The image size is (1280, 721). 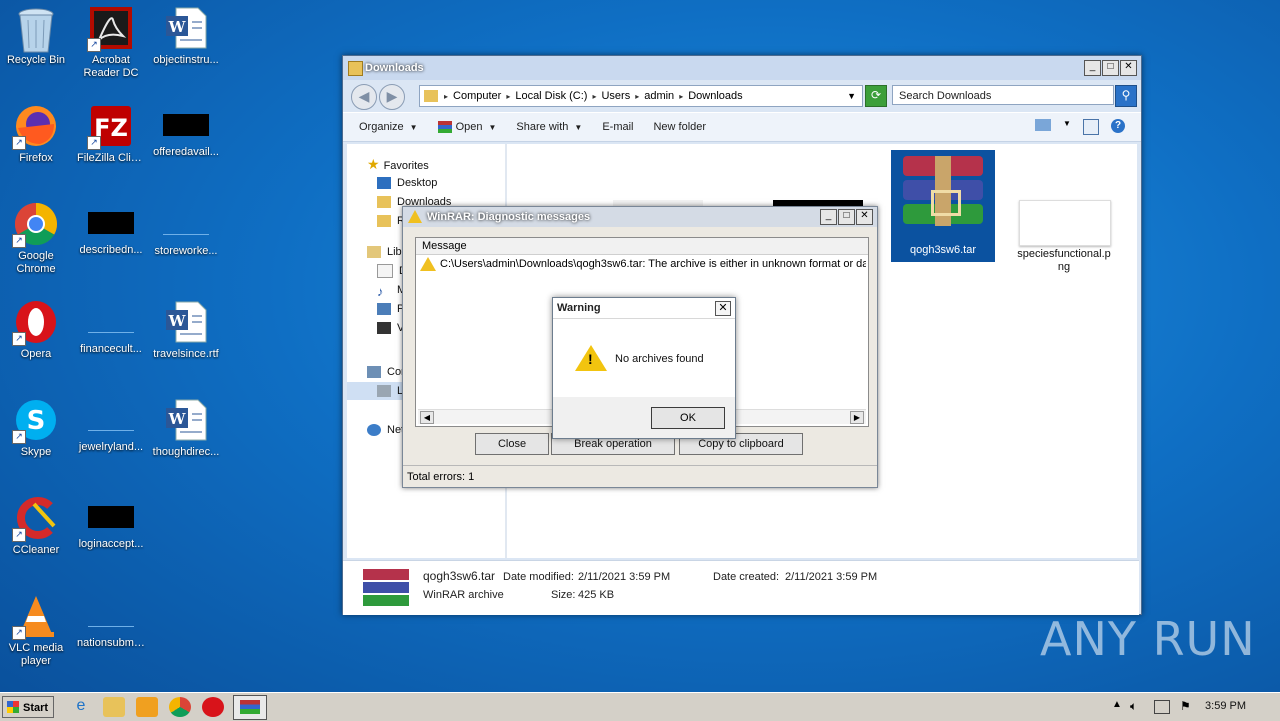 I want to click on detail-size-value: 425 KB, so click(x=596, y=595).